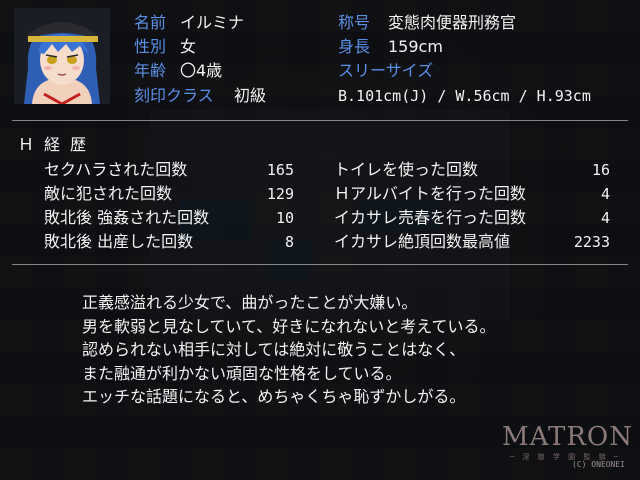 The image size is (640, 480). Describe the element at coordinates (289, 242) in the screenshot. I see `history-count: 8` at that location.